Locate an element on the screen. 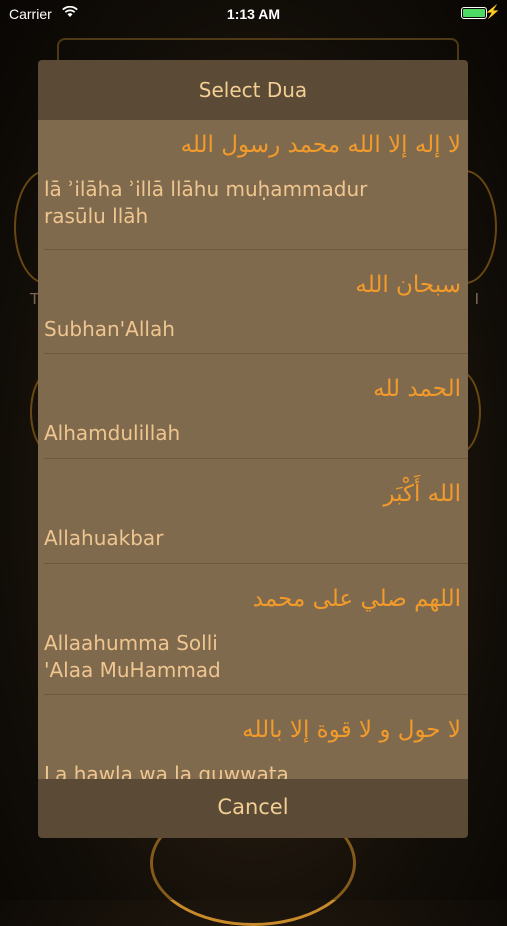 Image resolution: width=507 pixels, height=926 pixels. dua-transliteration-line1: lā ʾilāha ʾillā llāhu muḥammadur is located at coordinates (206, 189).